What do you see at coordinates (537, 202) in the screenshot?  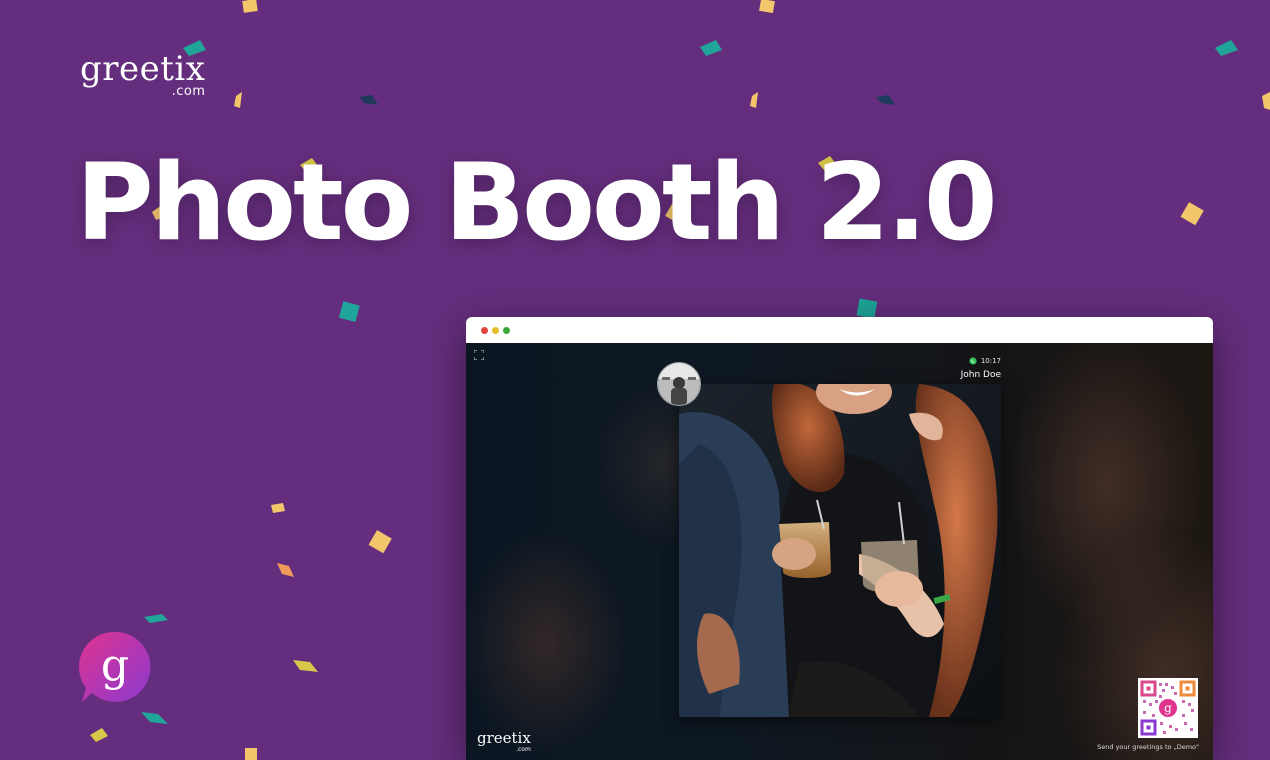 I see `page-title: Photo Booth 2.0` at bounding box center [537, 202].